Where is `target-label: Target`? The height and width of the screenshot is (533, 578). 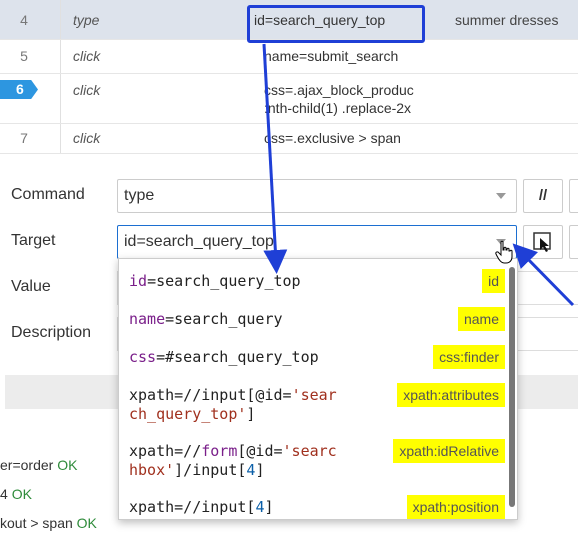 target-label: Target is located at coordinates (33, 240).